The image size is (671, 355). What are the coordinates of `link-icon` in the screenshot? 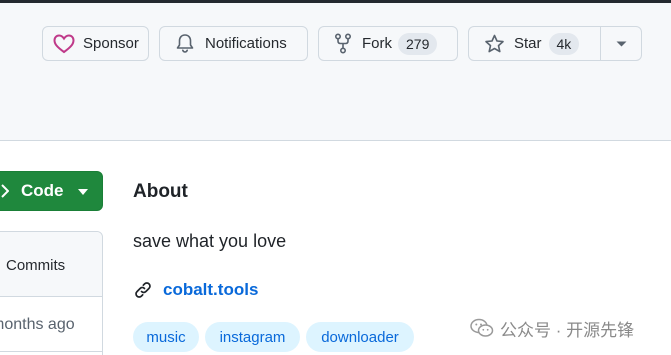 It's located at (143, 290).